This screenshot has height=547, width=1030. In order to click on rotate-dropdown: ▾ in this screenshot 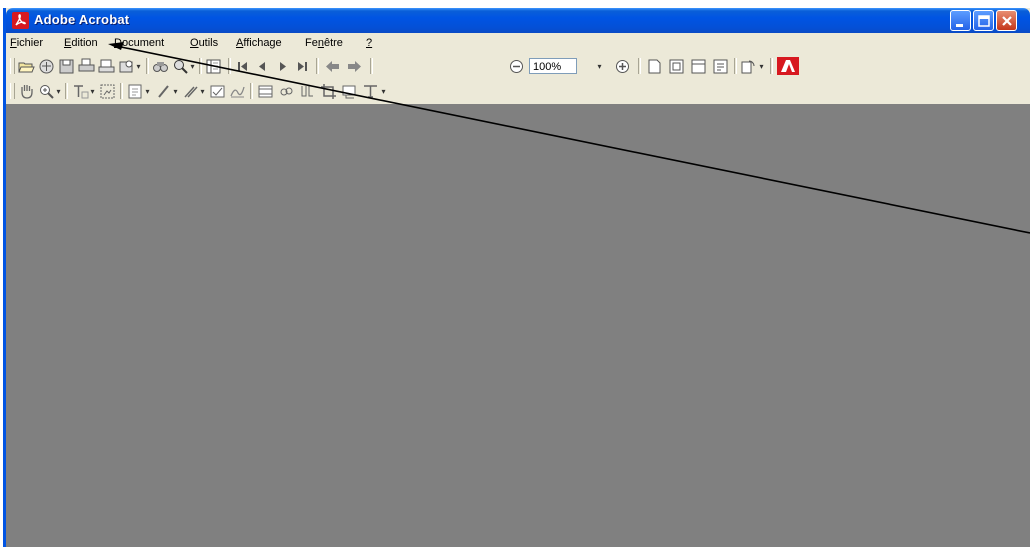, I will do `click(761, 66)`.